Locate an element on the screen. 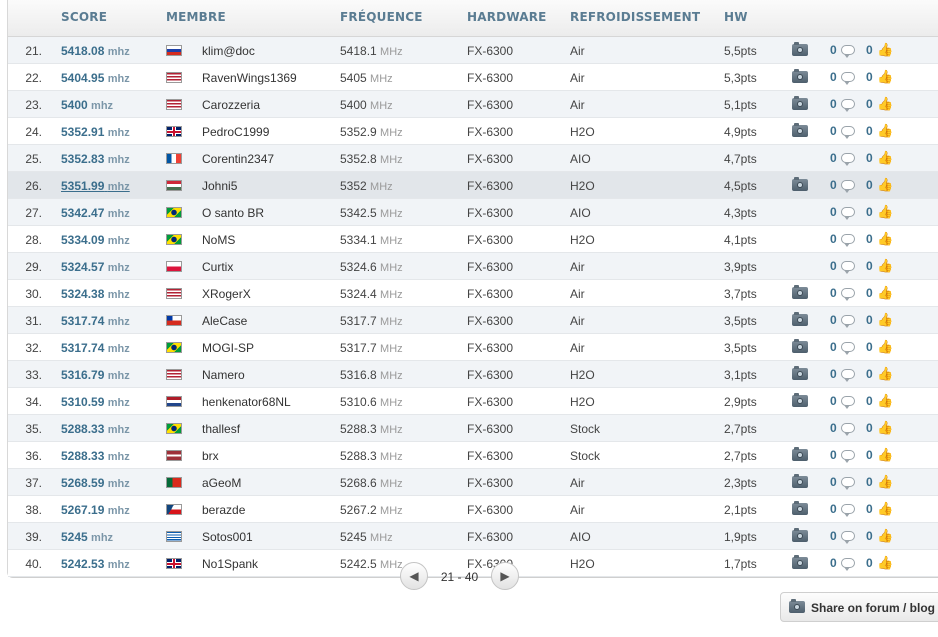 Image resolution: width=938 pixels, height=637 pixels. member-name: klim@doc is located at coordinates (228, 51).